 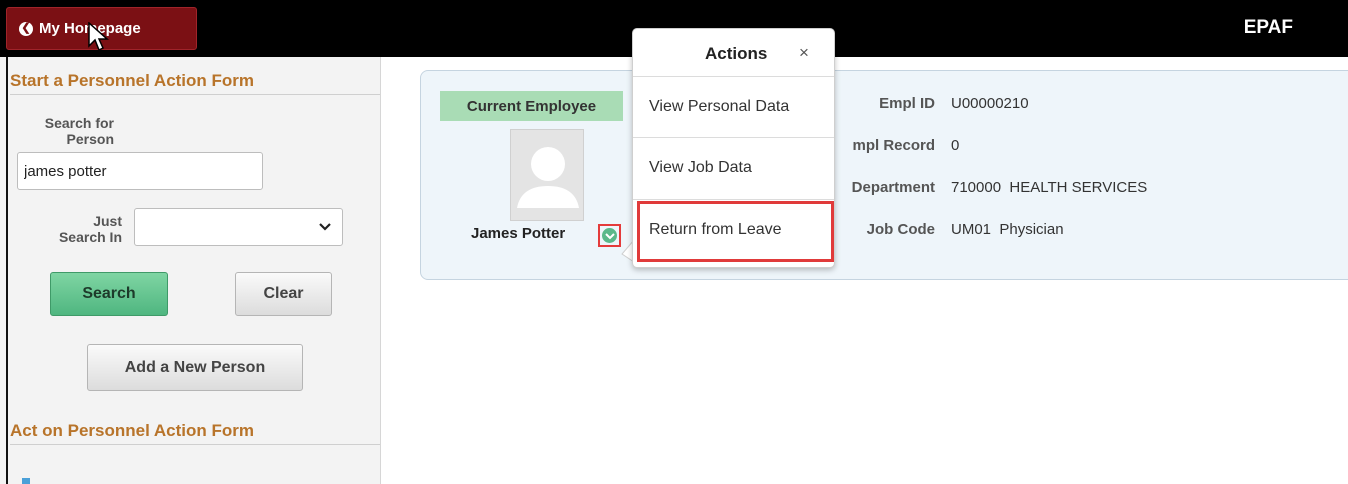 I want to click on employee-name: James Potter, so click(x=518, y=233).